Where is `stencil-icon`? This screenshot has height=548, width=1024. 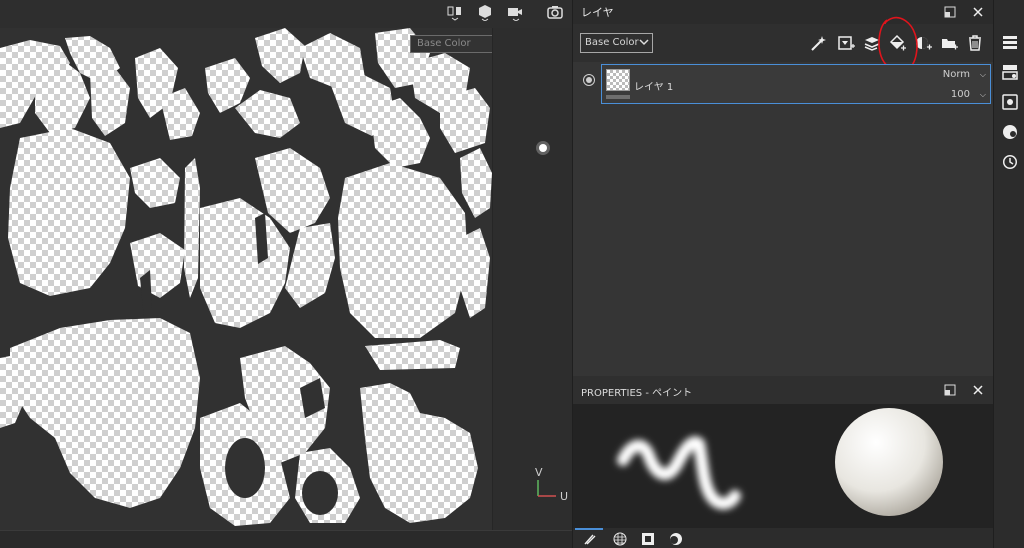
stencil-icon is located at coordinates (648, 539).